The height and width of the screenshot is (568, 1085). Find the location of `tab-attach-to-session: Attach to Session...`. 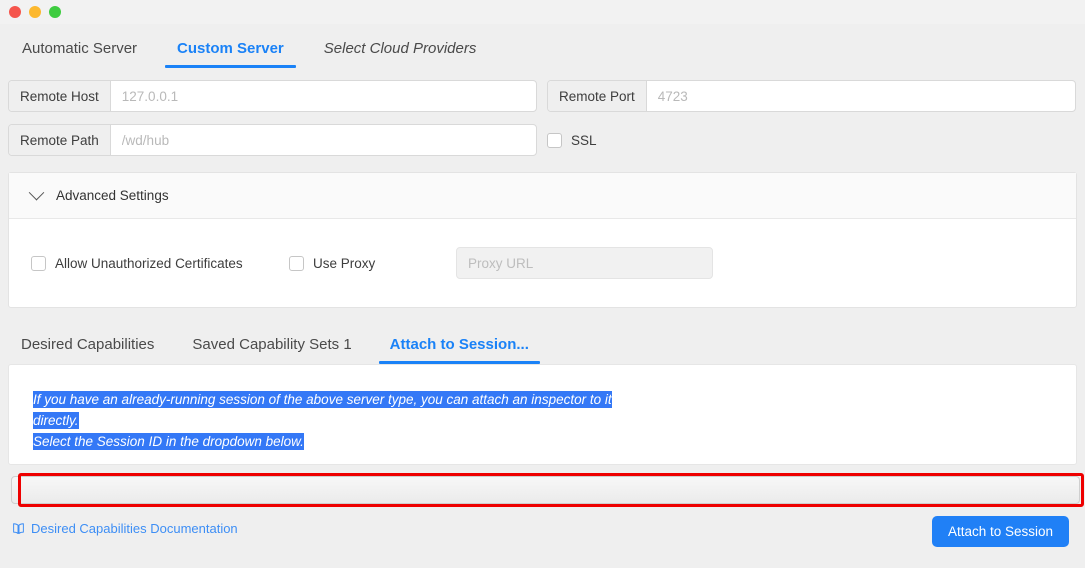

tab-attach-to-session: Attach to Session... is located at coordinates (459, 350).